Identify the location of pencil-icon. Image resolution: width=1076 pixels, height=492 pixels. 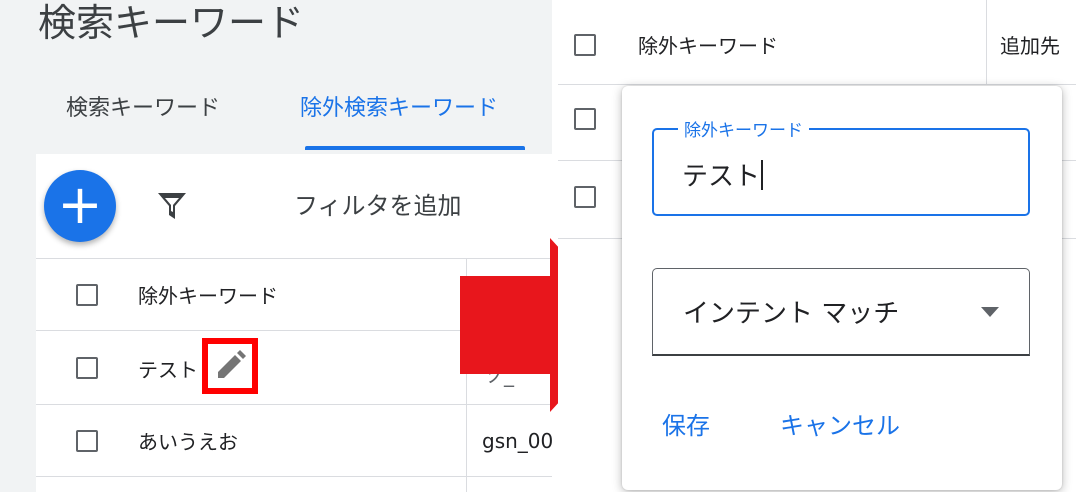
(230, 366).